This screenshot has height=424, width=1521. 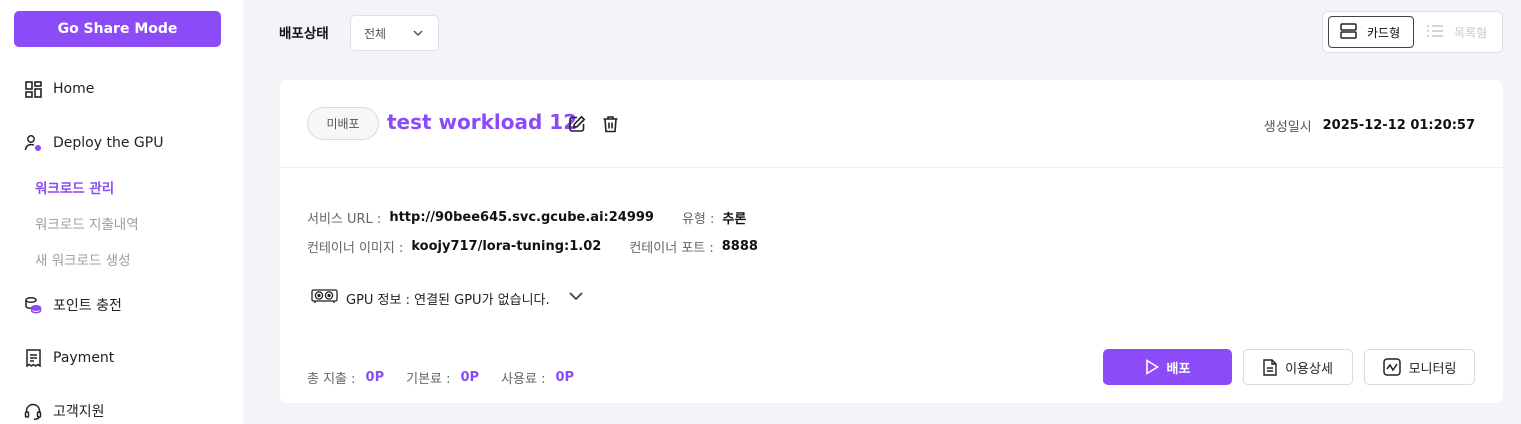 I want to click on list-view-label: 목록형, so click(x=1471, y=32).